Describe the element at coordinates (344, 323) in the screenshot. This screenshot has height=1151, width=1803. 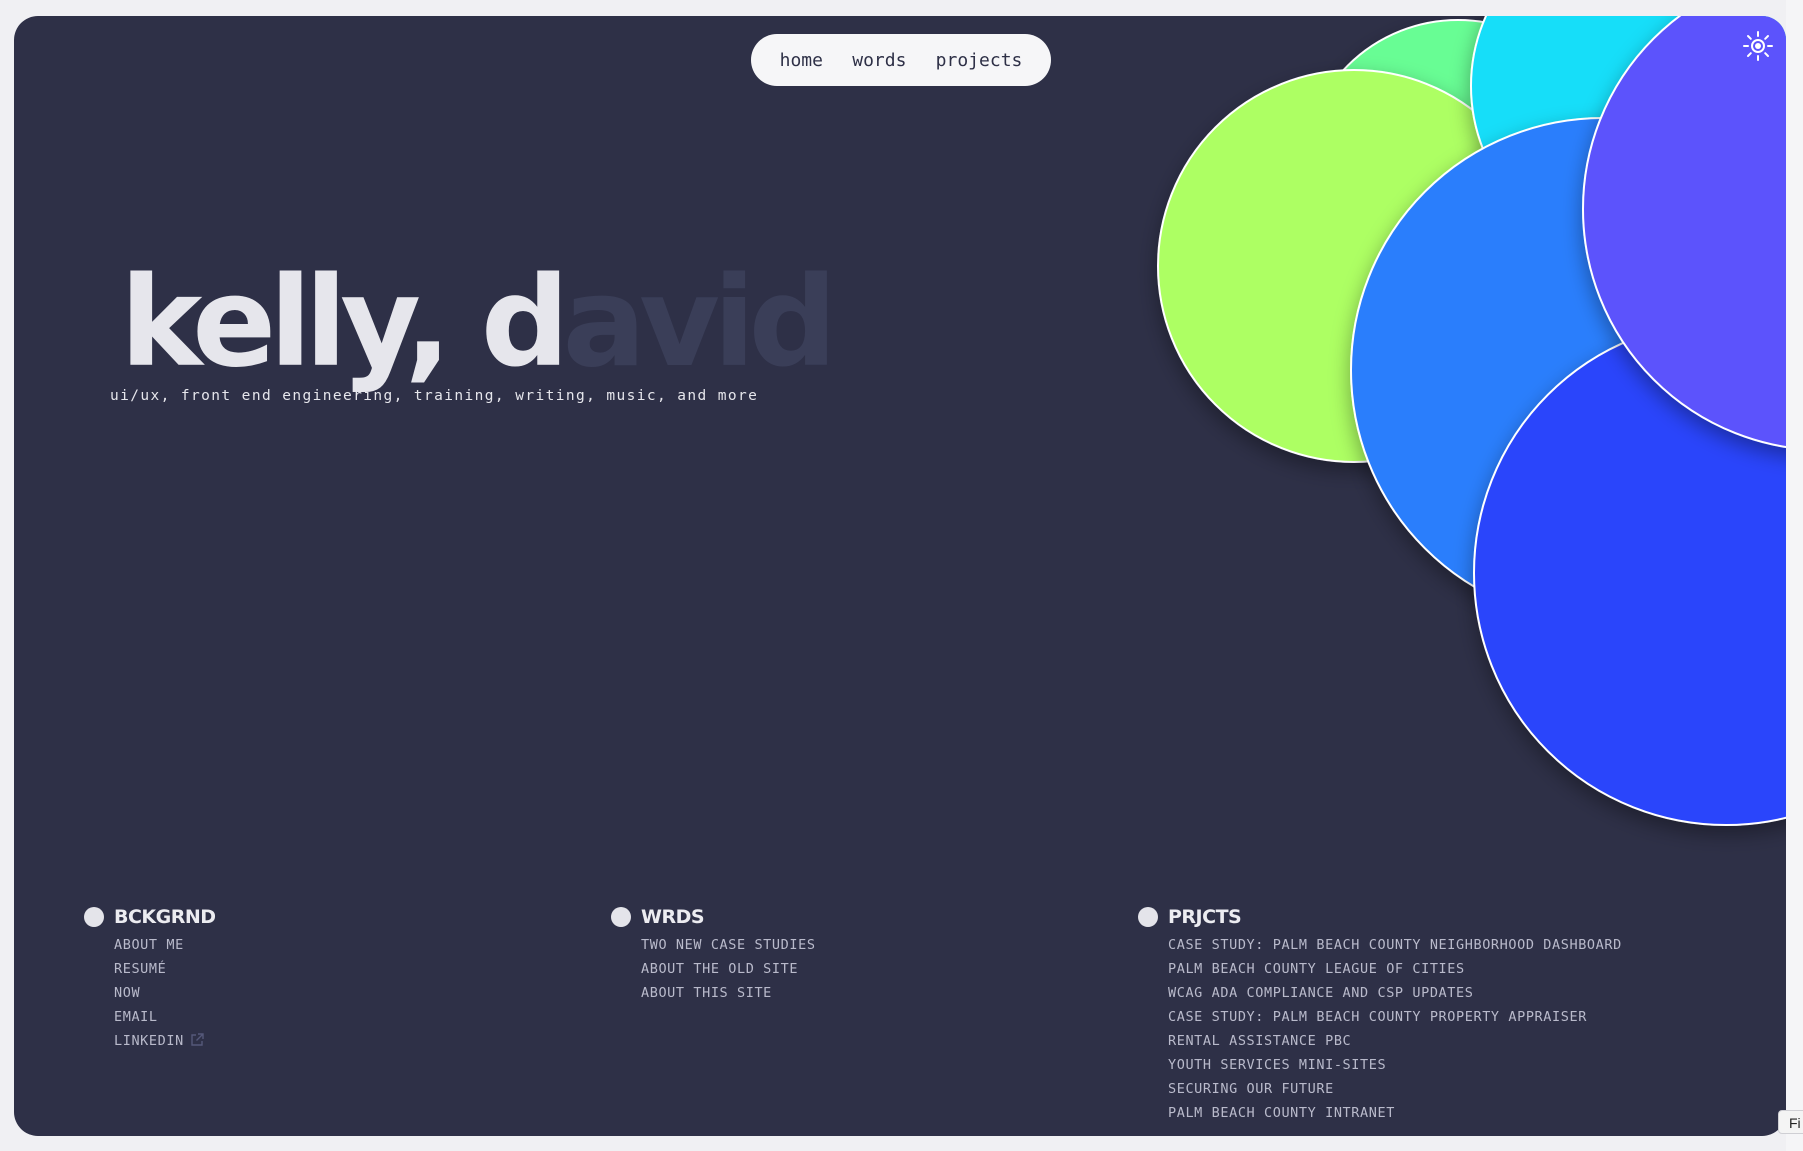
I see `hero-name-highlighted: kelly, d` at that location.